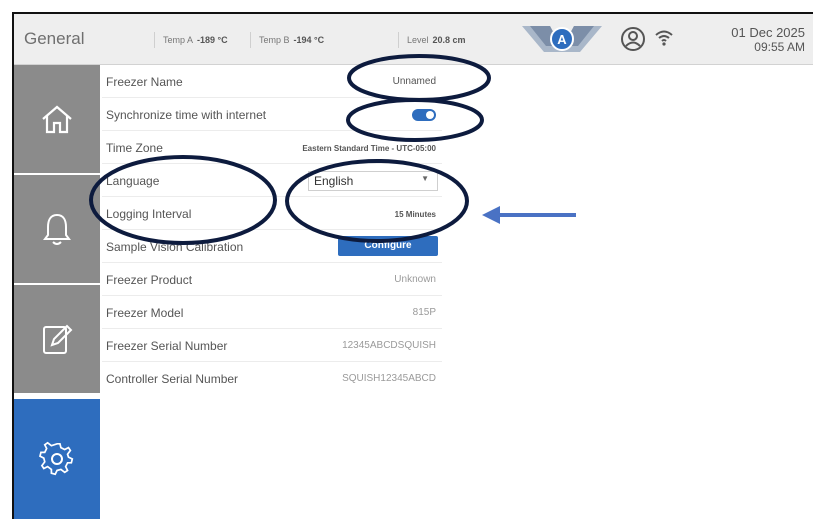 The image size is (813, 519). I want to click on temp-b-readout: Temp B -194 °C, so click(287, 40).